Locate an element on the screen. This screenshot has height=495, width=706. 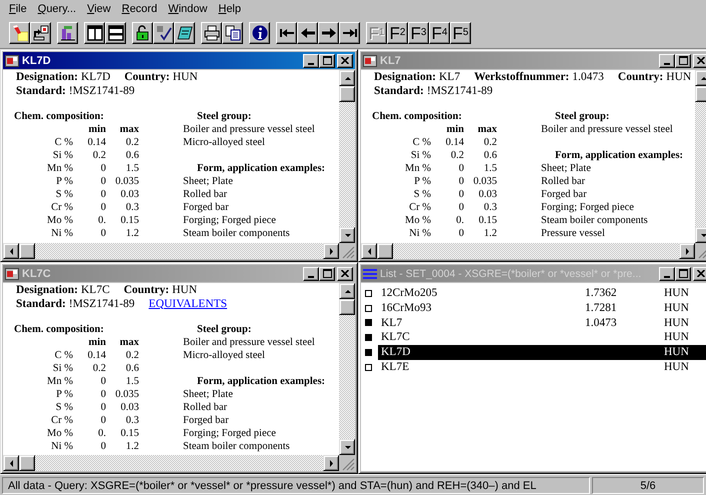
flashlight-icon is located at coordinates (20, 33).